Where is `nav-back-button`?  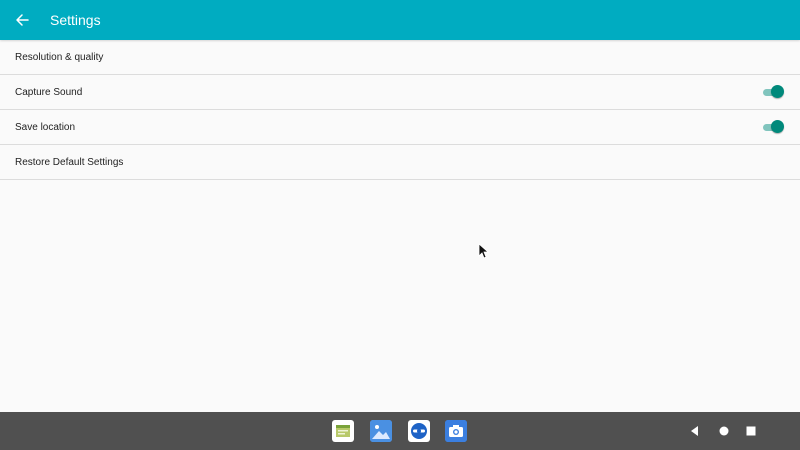 nav-back-button is located at coordinates (695, 431).